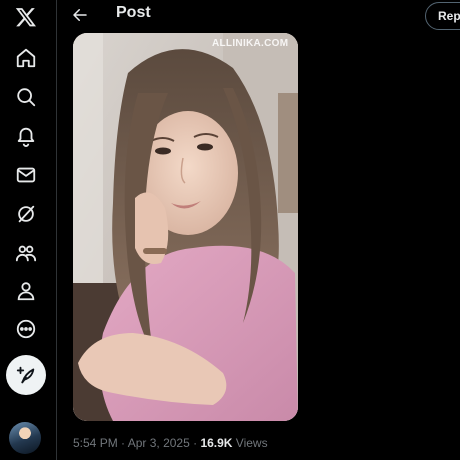  I want to click on avatar, so click(25, 438).